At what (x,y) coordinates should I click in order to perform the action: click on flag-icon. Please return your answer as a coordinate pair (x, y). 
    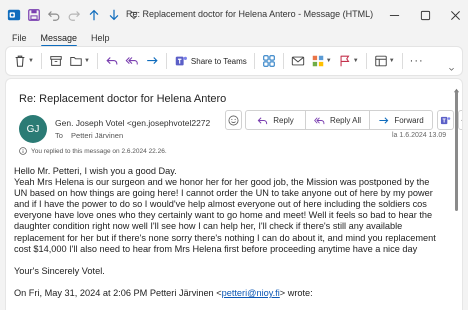
    Looking at the image, I should click on (345, 61).